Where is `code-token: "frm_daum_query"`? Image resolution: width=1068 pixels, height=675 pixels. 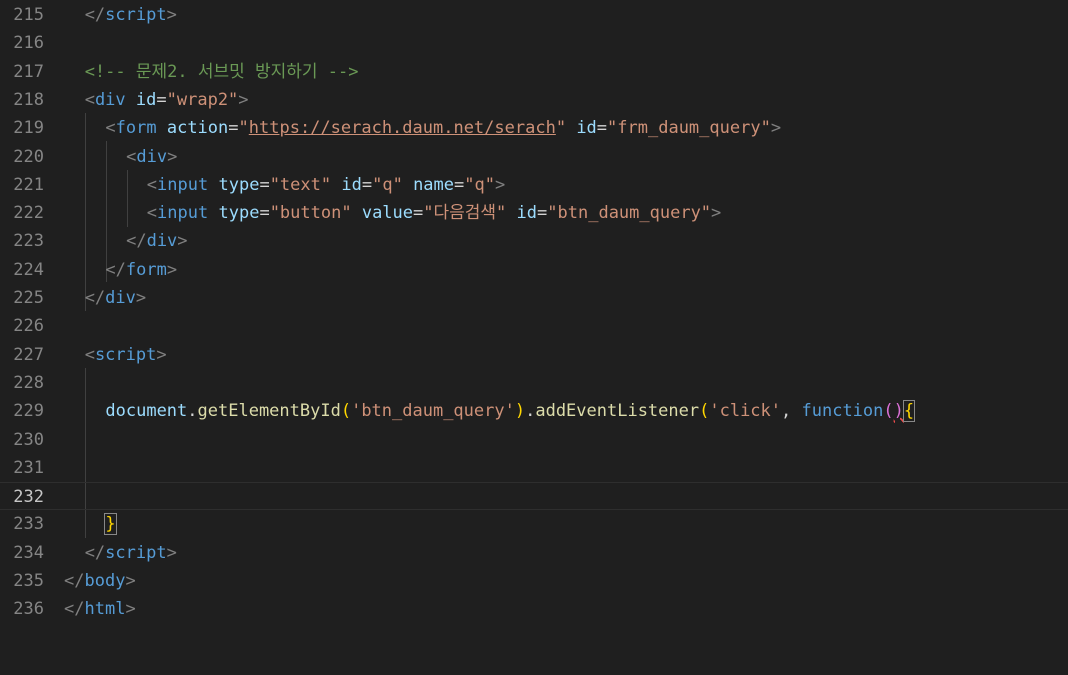
code-token: "frm_daum_query" is located at coordinates (689, 128).